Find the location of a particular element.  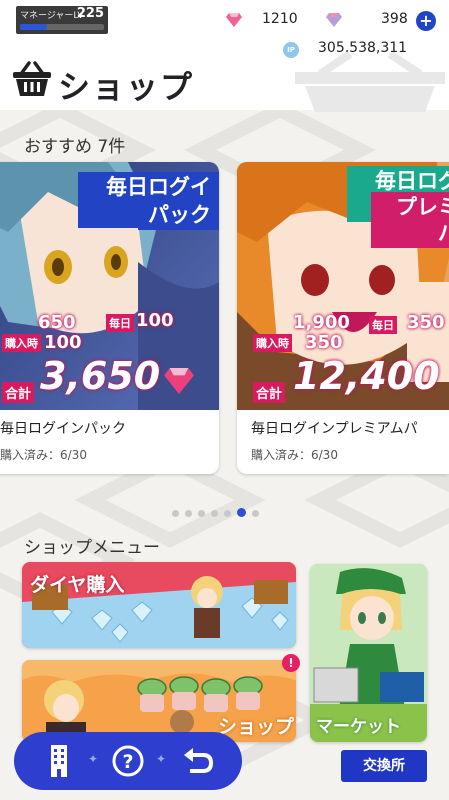

card-banner-line3: パ is located at coordinates (438, 233).